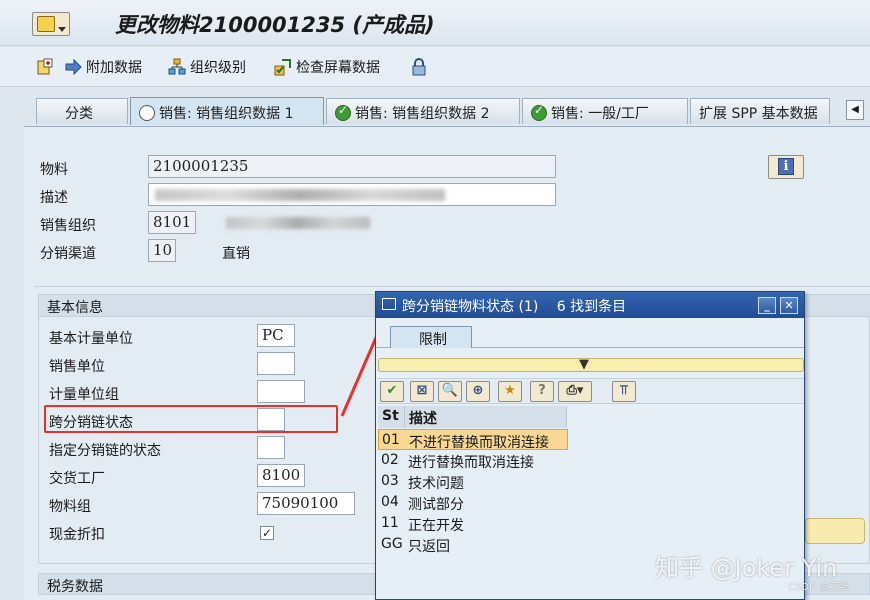  What do you see at coordinates (835, 531) in the screenshot?
I see `background-button` at bounding box center [835, 531].